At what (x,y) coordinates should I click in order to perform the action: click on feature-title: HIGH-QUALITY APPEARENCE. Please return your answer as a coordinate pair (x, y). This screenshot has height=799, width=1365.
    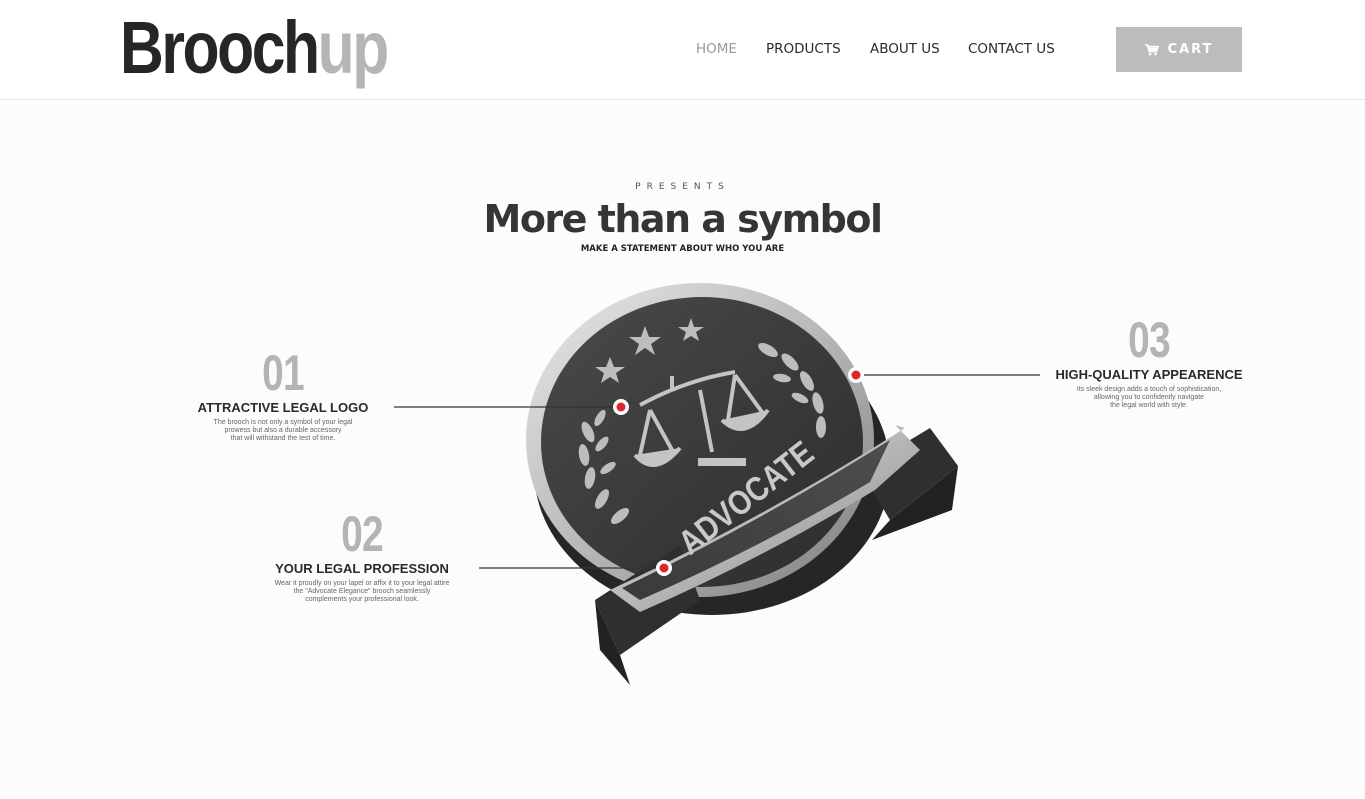
    Looking at the image, I should click on (1149, 374).